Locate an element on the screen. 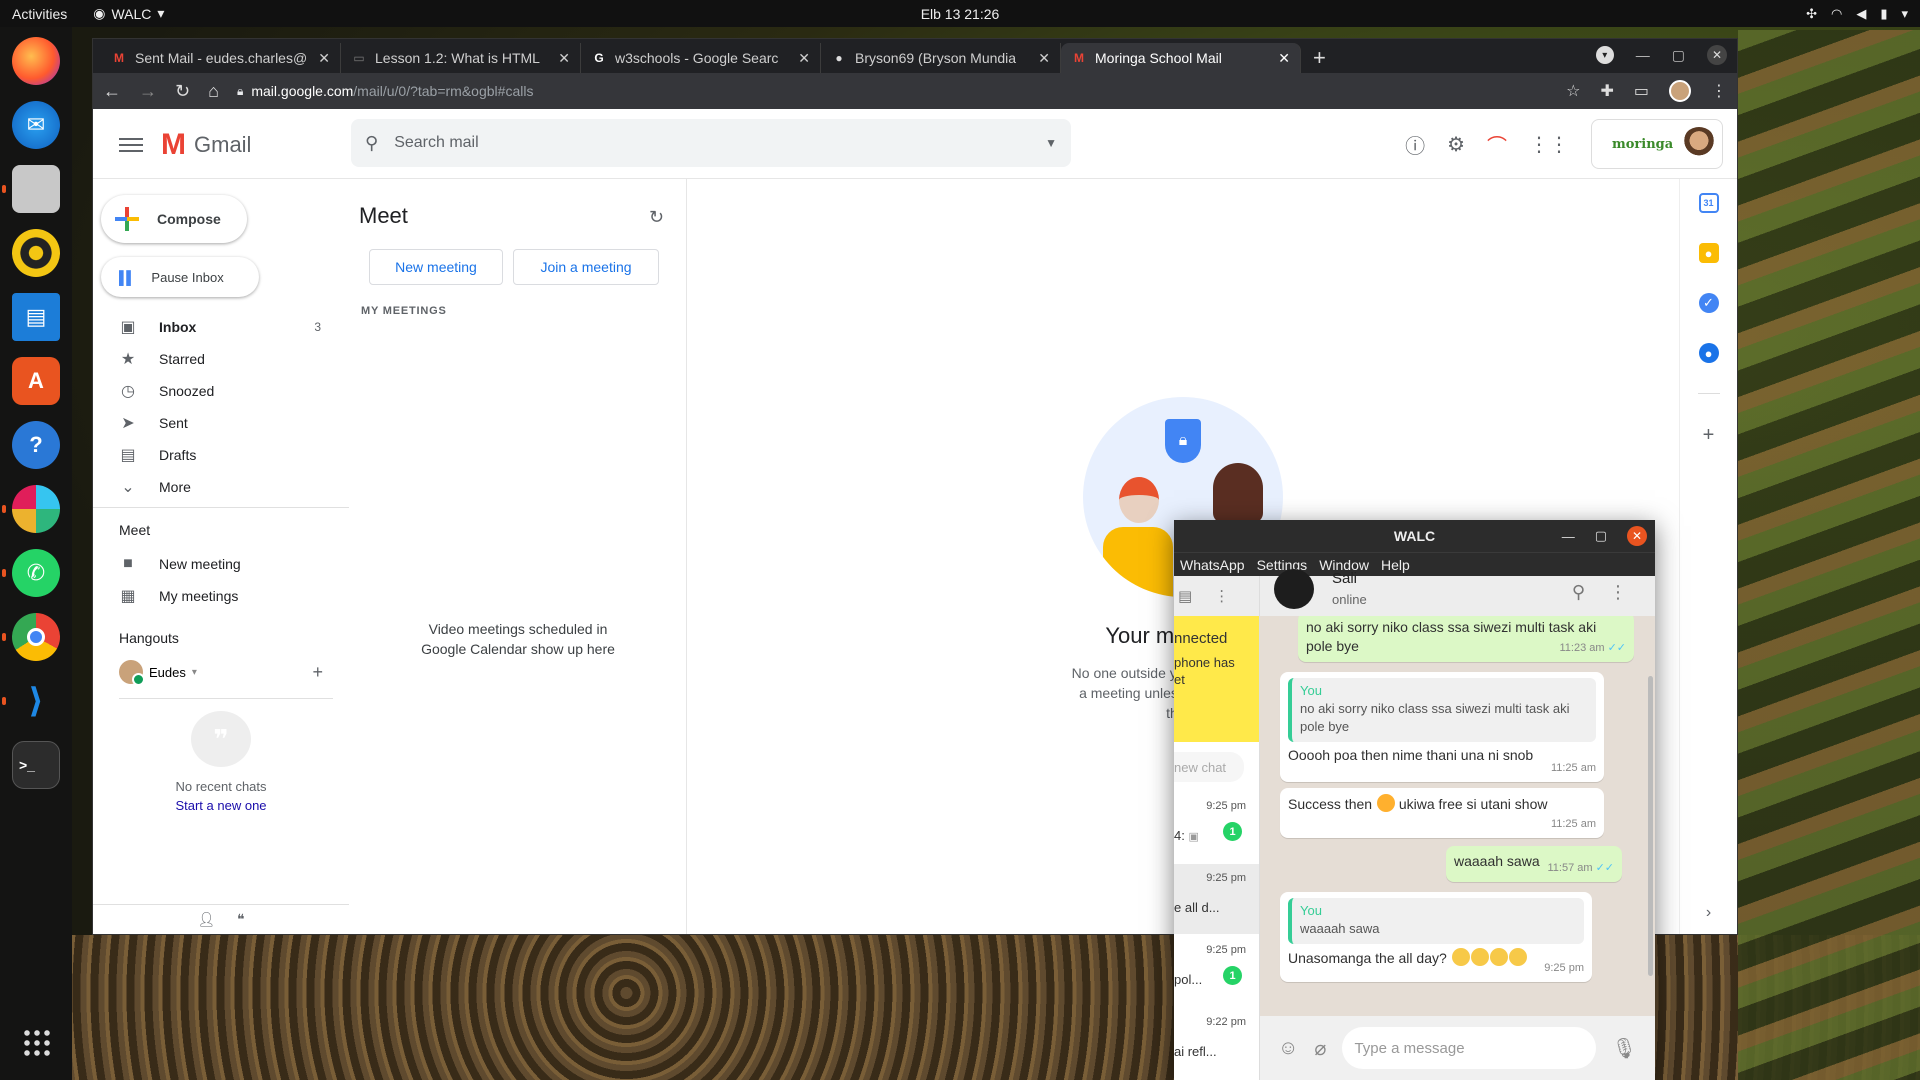 The height and width of the screenshot is (1080, 1920). cast-icon: ▭ is located at coordinates (1641, 91).